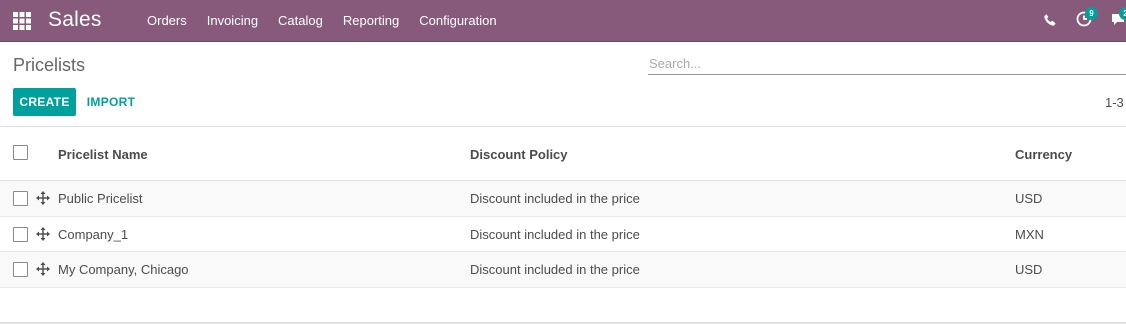 The height and width of the screenshot is (324, 1126). Describe the element at coordinates (22, 21) in the screenshot. I see `apps-grid-icon` at that location.